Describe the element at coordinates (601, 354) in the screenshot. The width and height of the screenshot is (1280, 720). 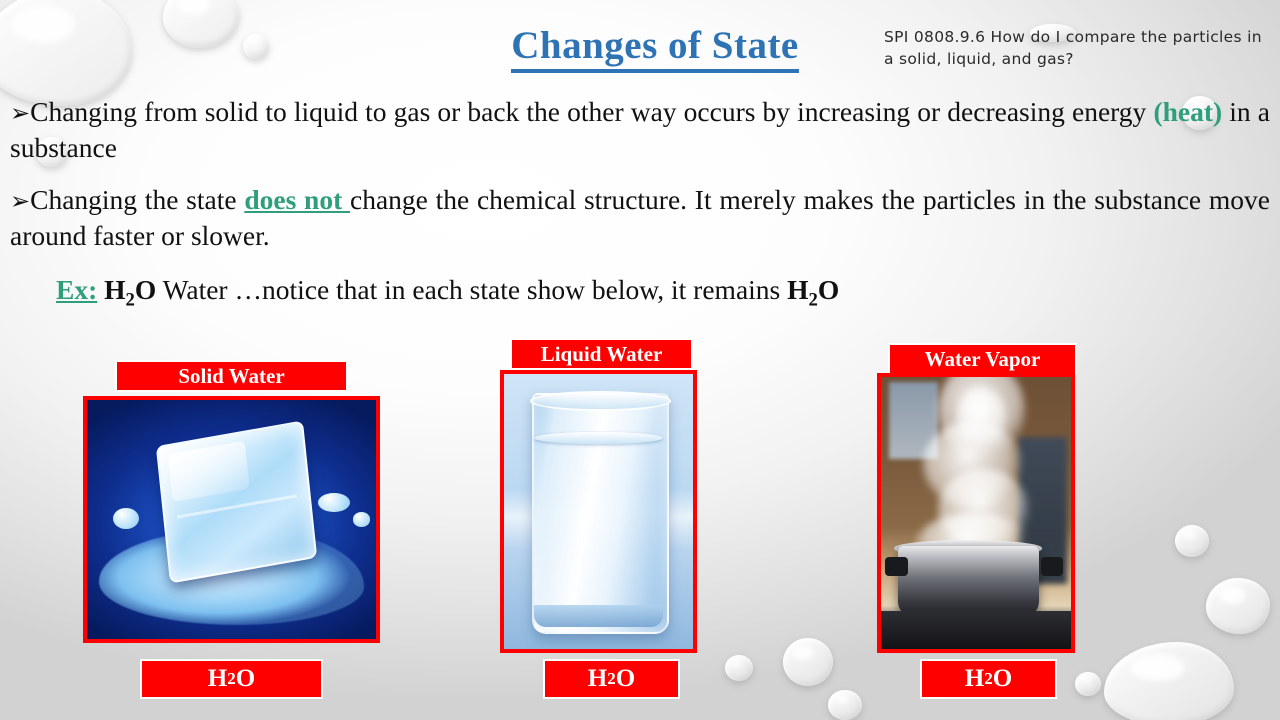
I see `caption-liquid-water: Liquid Water` at that location.